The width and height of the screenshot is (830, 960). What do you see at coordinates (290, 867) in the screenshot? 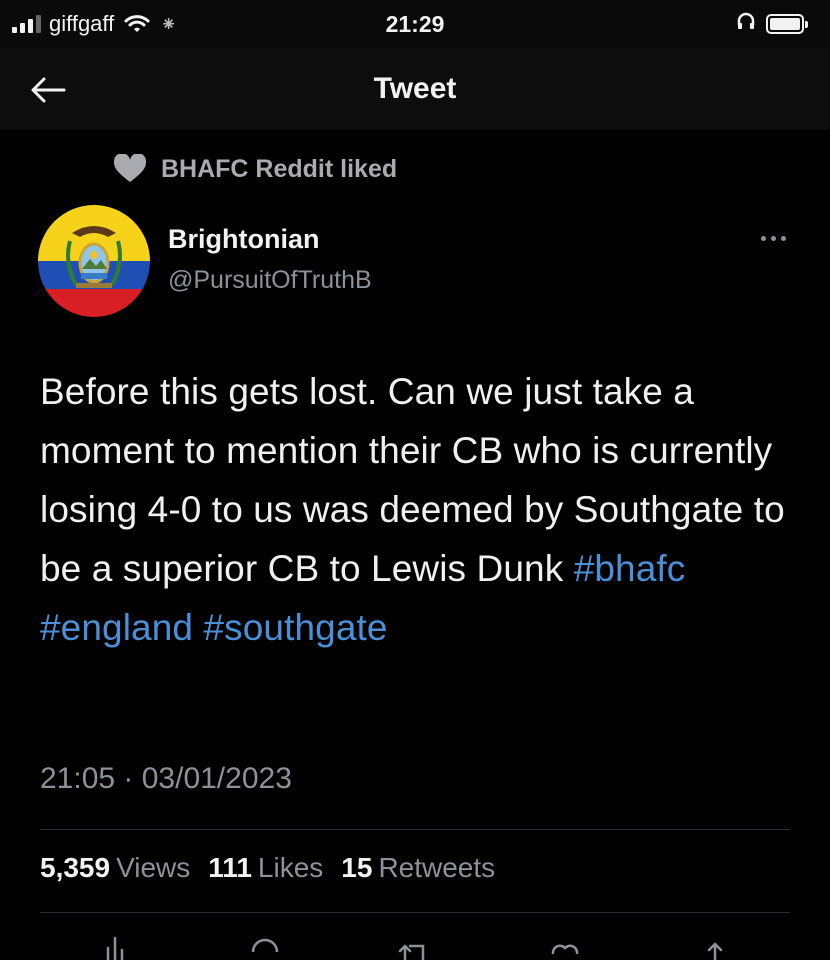
I see `likes-label: Likes` at bounding box center [290, 867].